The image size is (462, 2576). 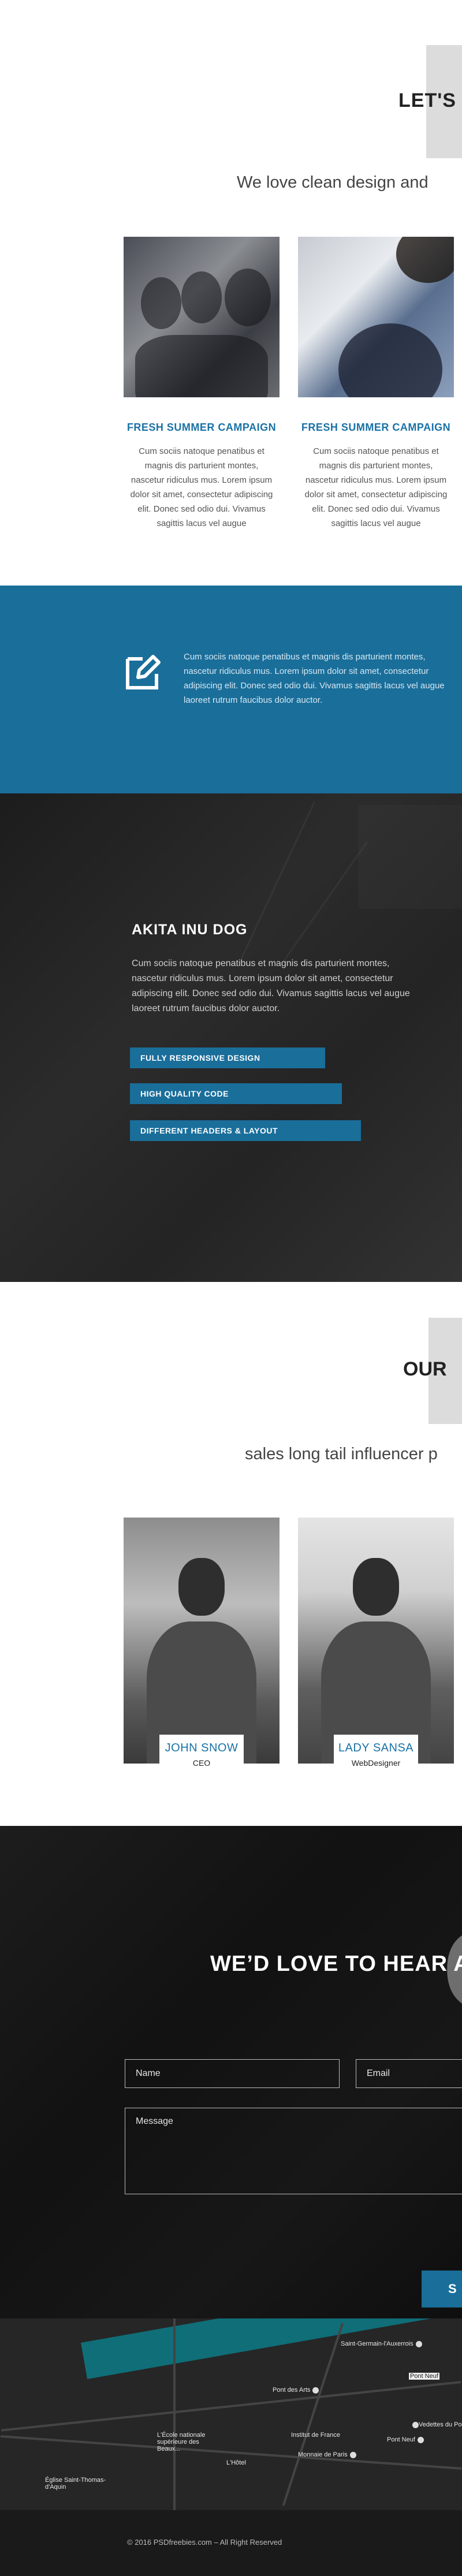 What do you see at coordinates (333, 182) in the screenshot?
I see `intro-subheading: We love clean design and` at bounding box center [333, 182].